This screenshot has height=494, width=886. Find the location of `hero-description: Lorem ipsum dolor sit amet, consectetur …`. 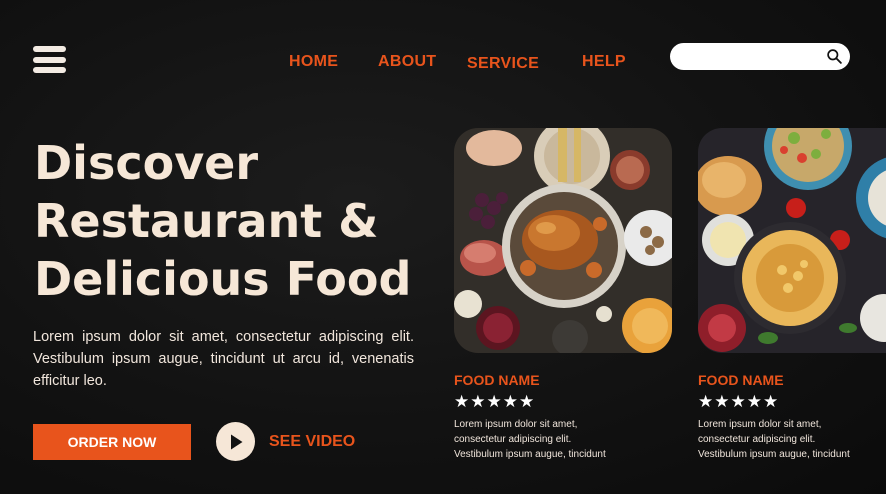

hero-description: Lorem ipsum dolor sit amet, consectetur … is located at coordinates (223, 359).